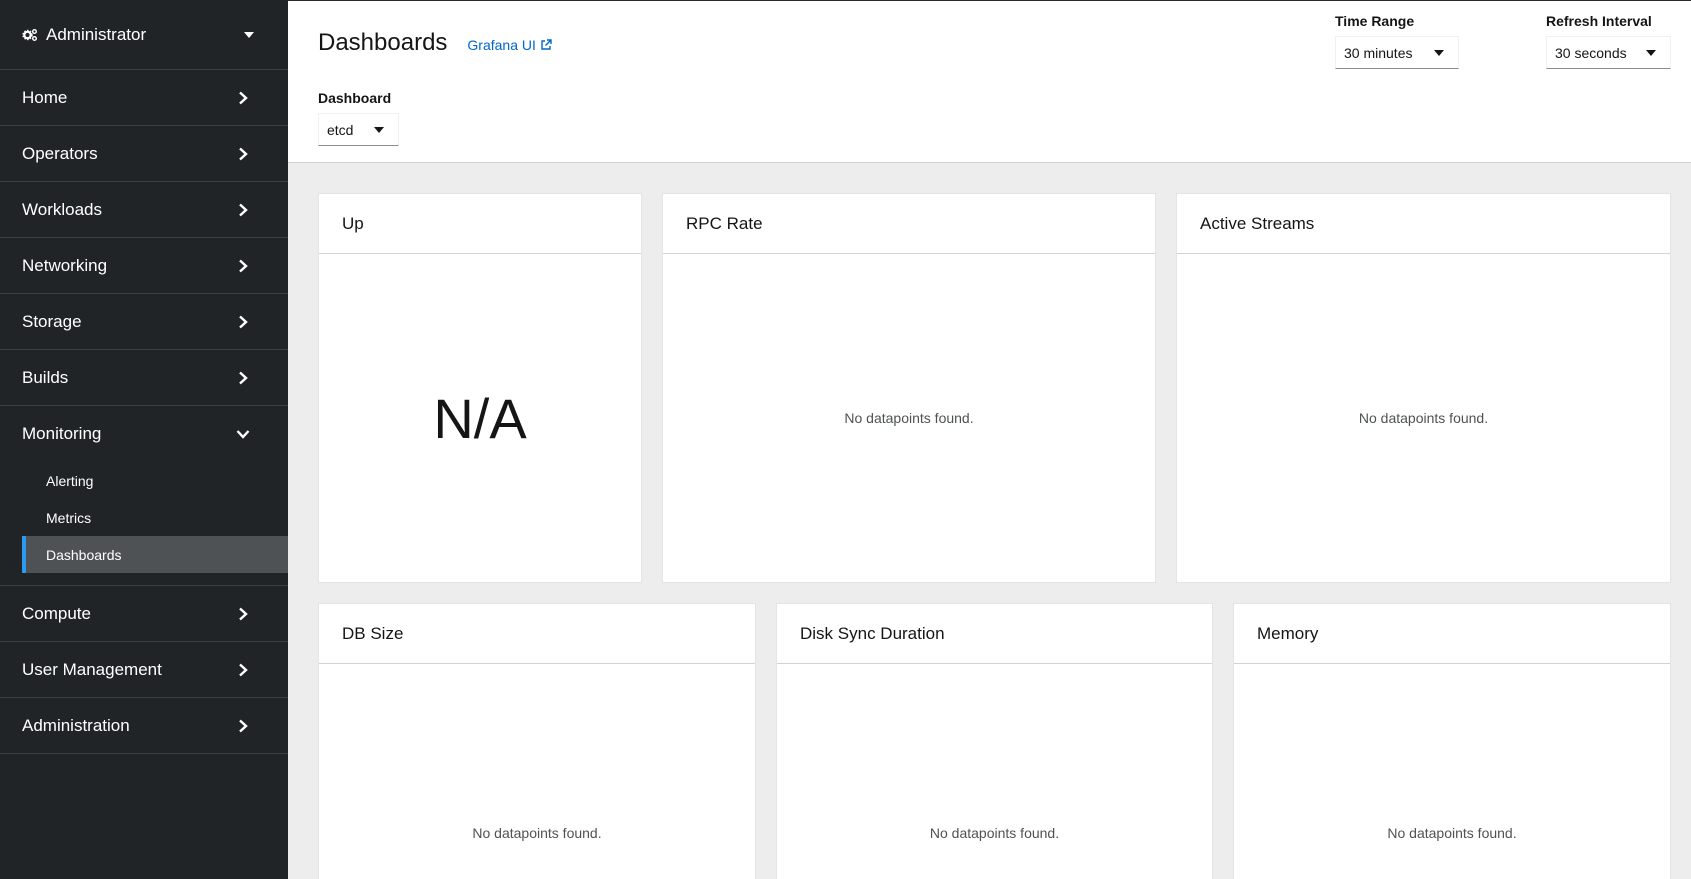 The image size is (1691, 879). I want to click on dashboard-label: Dashboard, so click(355, 98).